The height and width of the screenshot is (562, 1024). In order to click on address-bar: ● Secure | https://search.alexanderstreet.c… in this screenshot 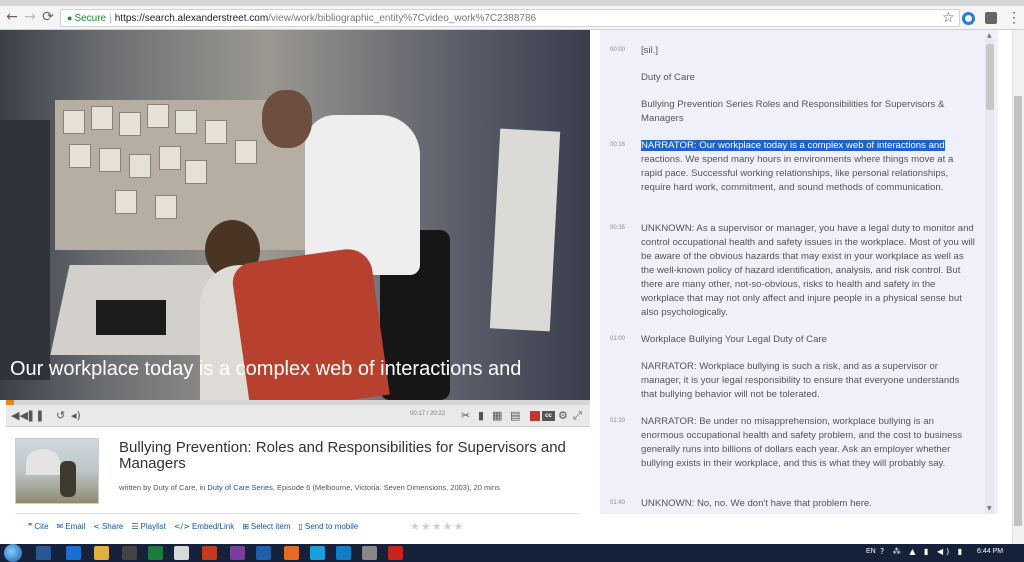, I will do `click(510, 18)`.